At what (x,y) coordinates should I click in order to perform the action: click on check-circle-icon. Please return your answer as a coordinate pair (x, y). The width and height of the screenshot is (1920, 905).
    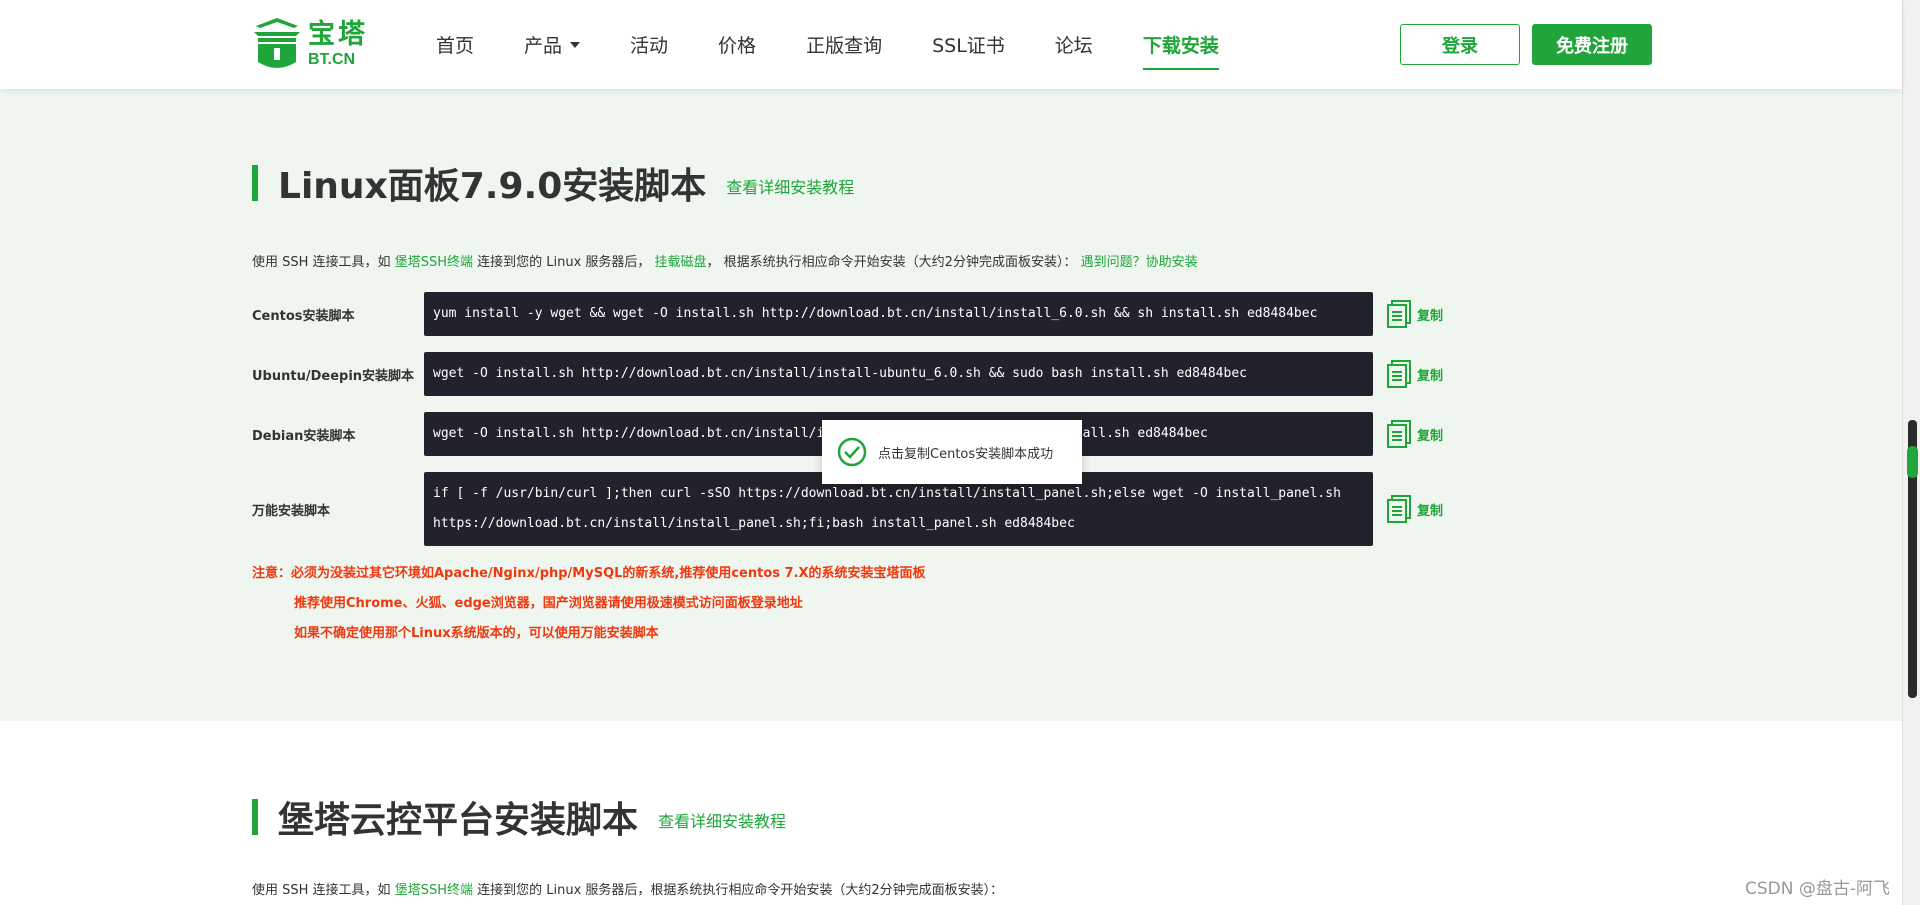
    Looking at the image, I should click on (852, 452).